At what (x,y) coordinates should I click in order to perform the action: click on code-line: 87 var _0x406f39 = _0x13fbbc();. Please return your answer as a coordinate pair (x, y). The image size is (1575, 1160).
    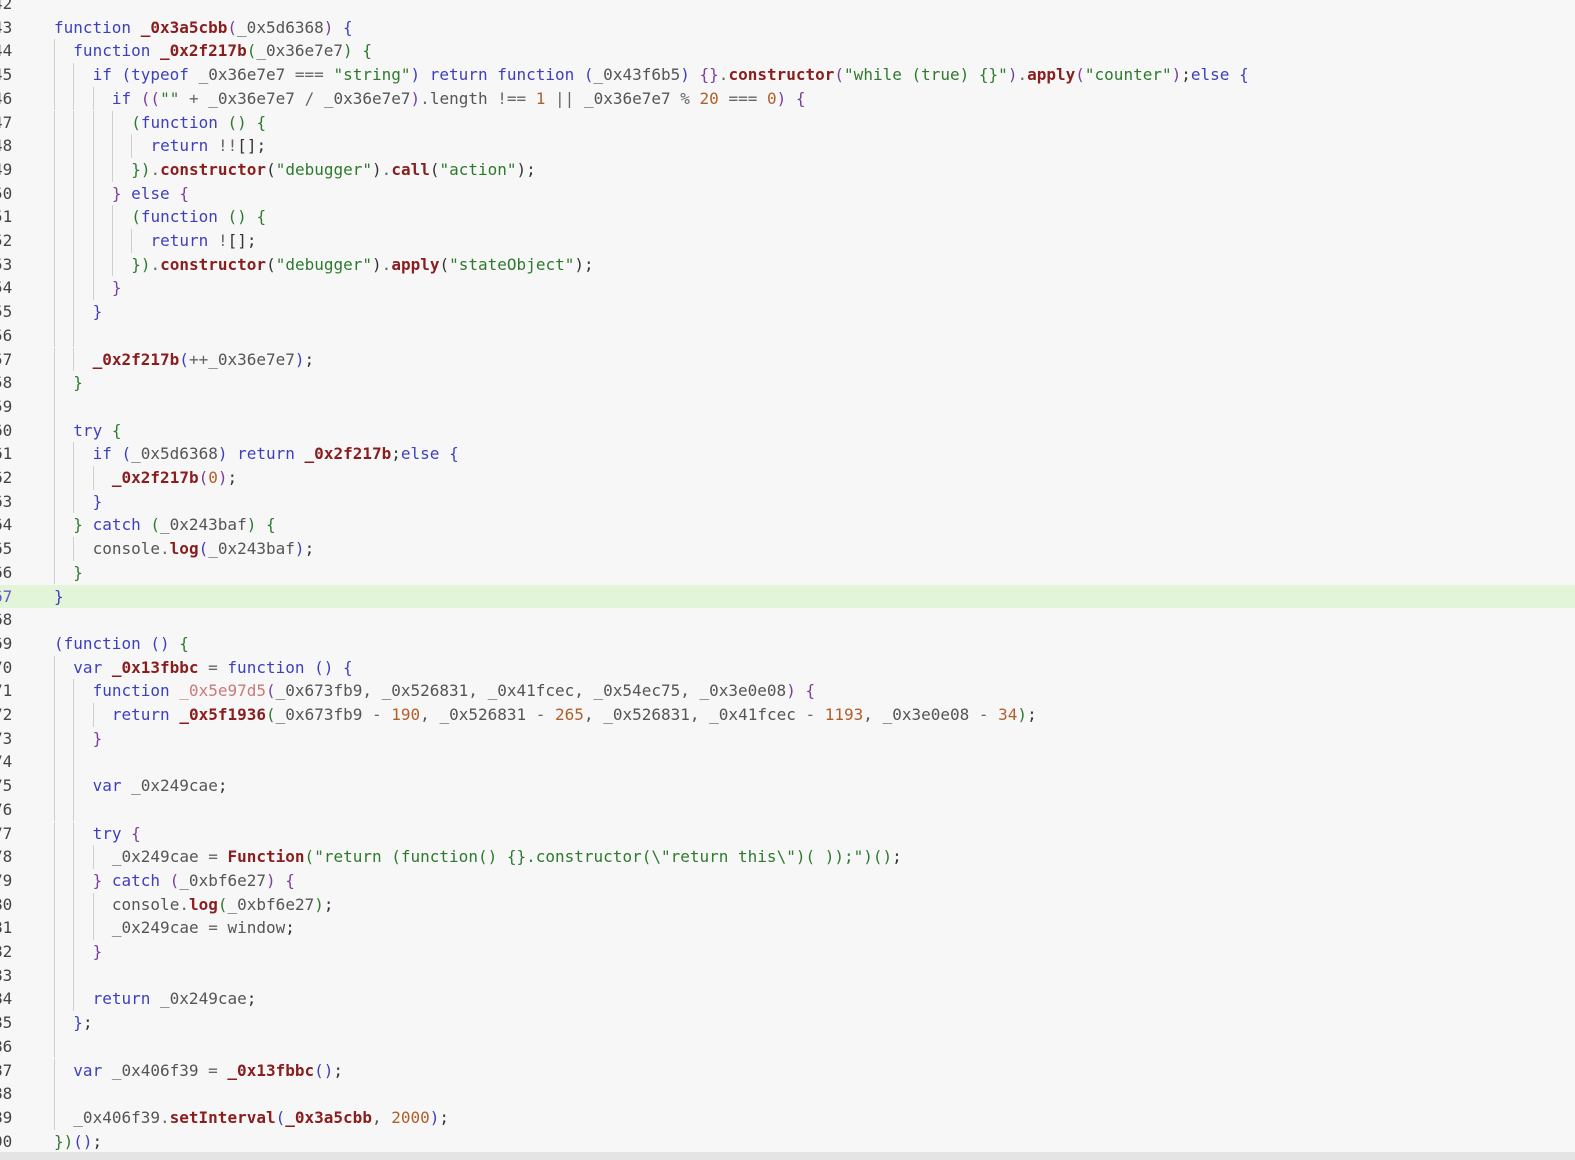
    Looking at the image, I should click on (787, 1070).